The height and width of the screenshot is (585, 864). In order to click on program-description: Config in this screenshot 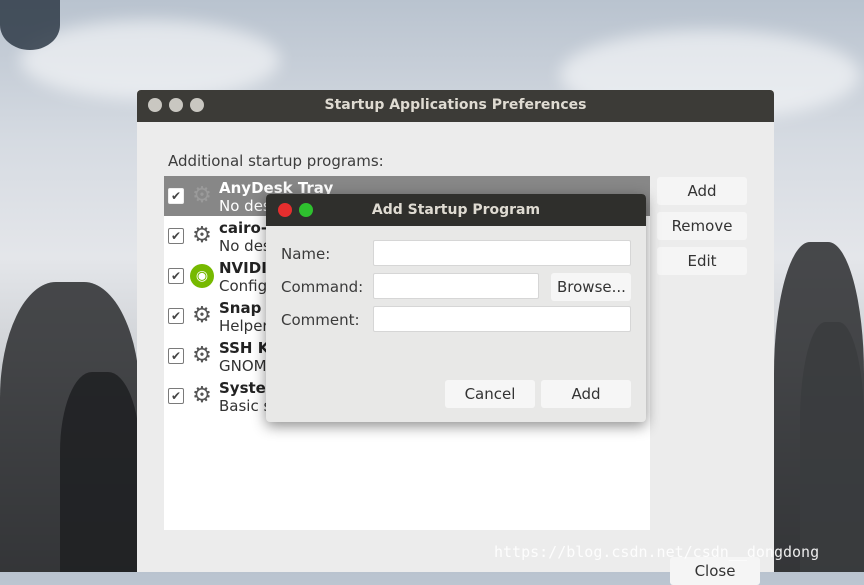, I will do `click(243, 286)`.